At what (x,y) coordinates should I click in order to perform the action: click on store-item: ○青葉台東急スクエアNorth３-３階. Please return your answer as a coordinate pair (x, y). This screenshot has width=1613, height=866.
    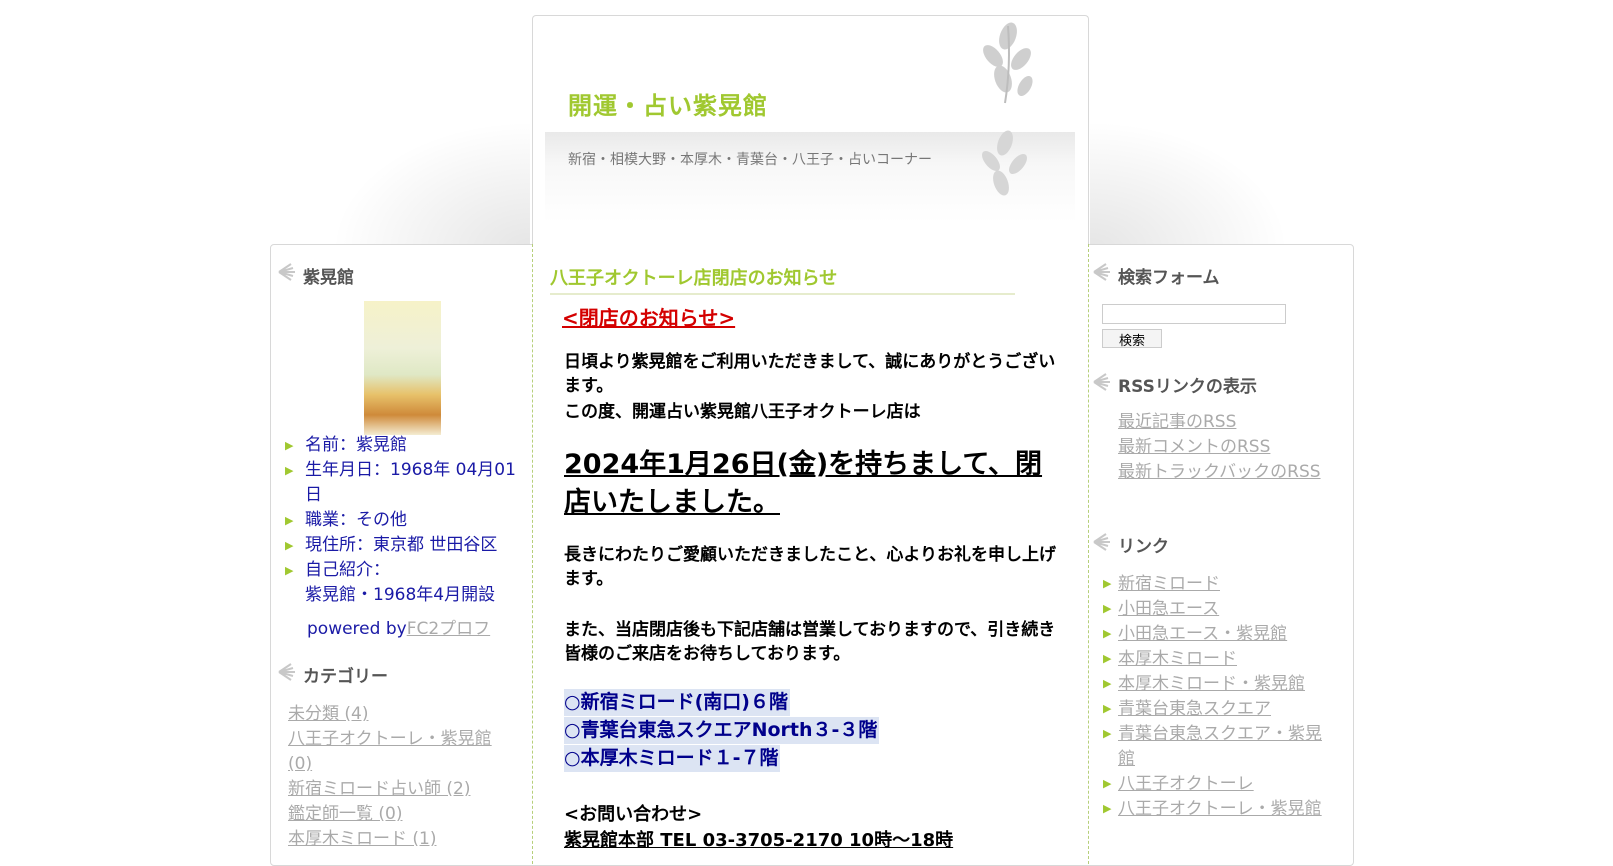
    Looking at the image, I should click on (722, 730).